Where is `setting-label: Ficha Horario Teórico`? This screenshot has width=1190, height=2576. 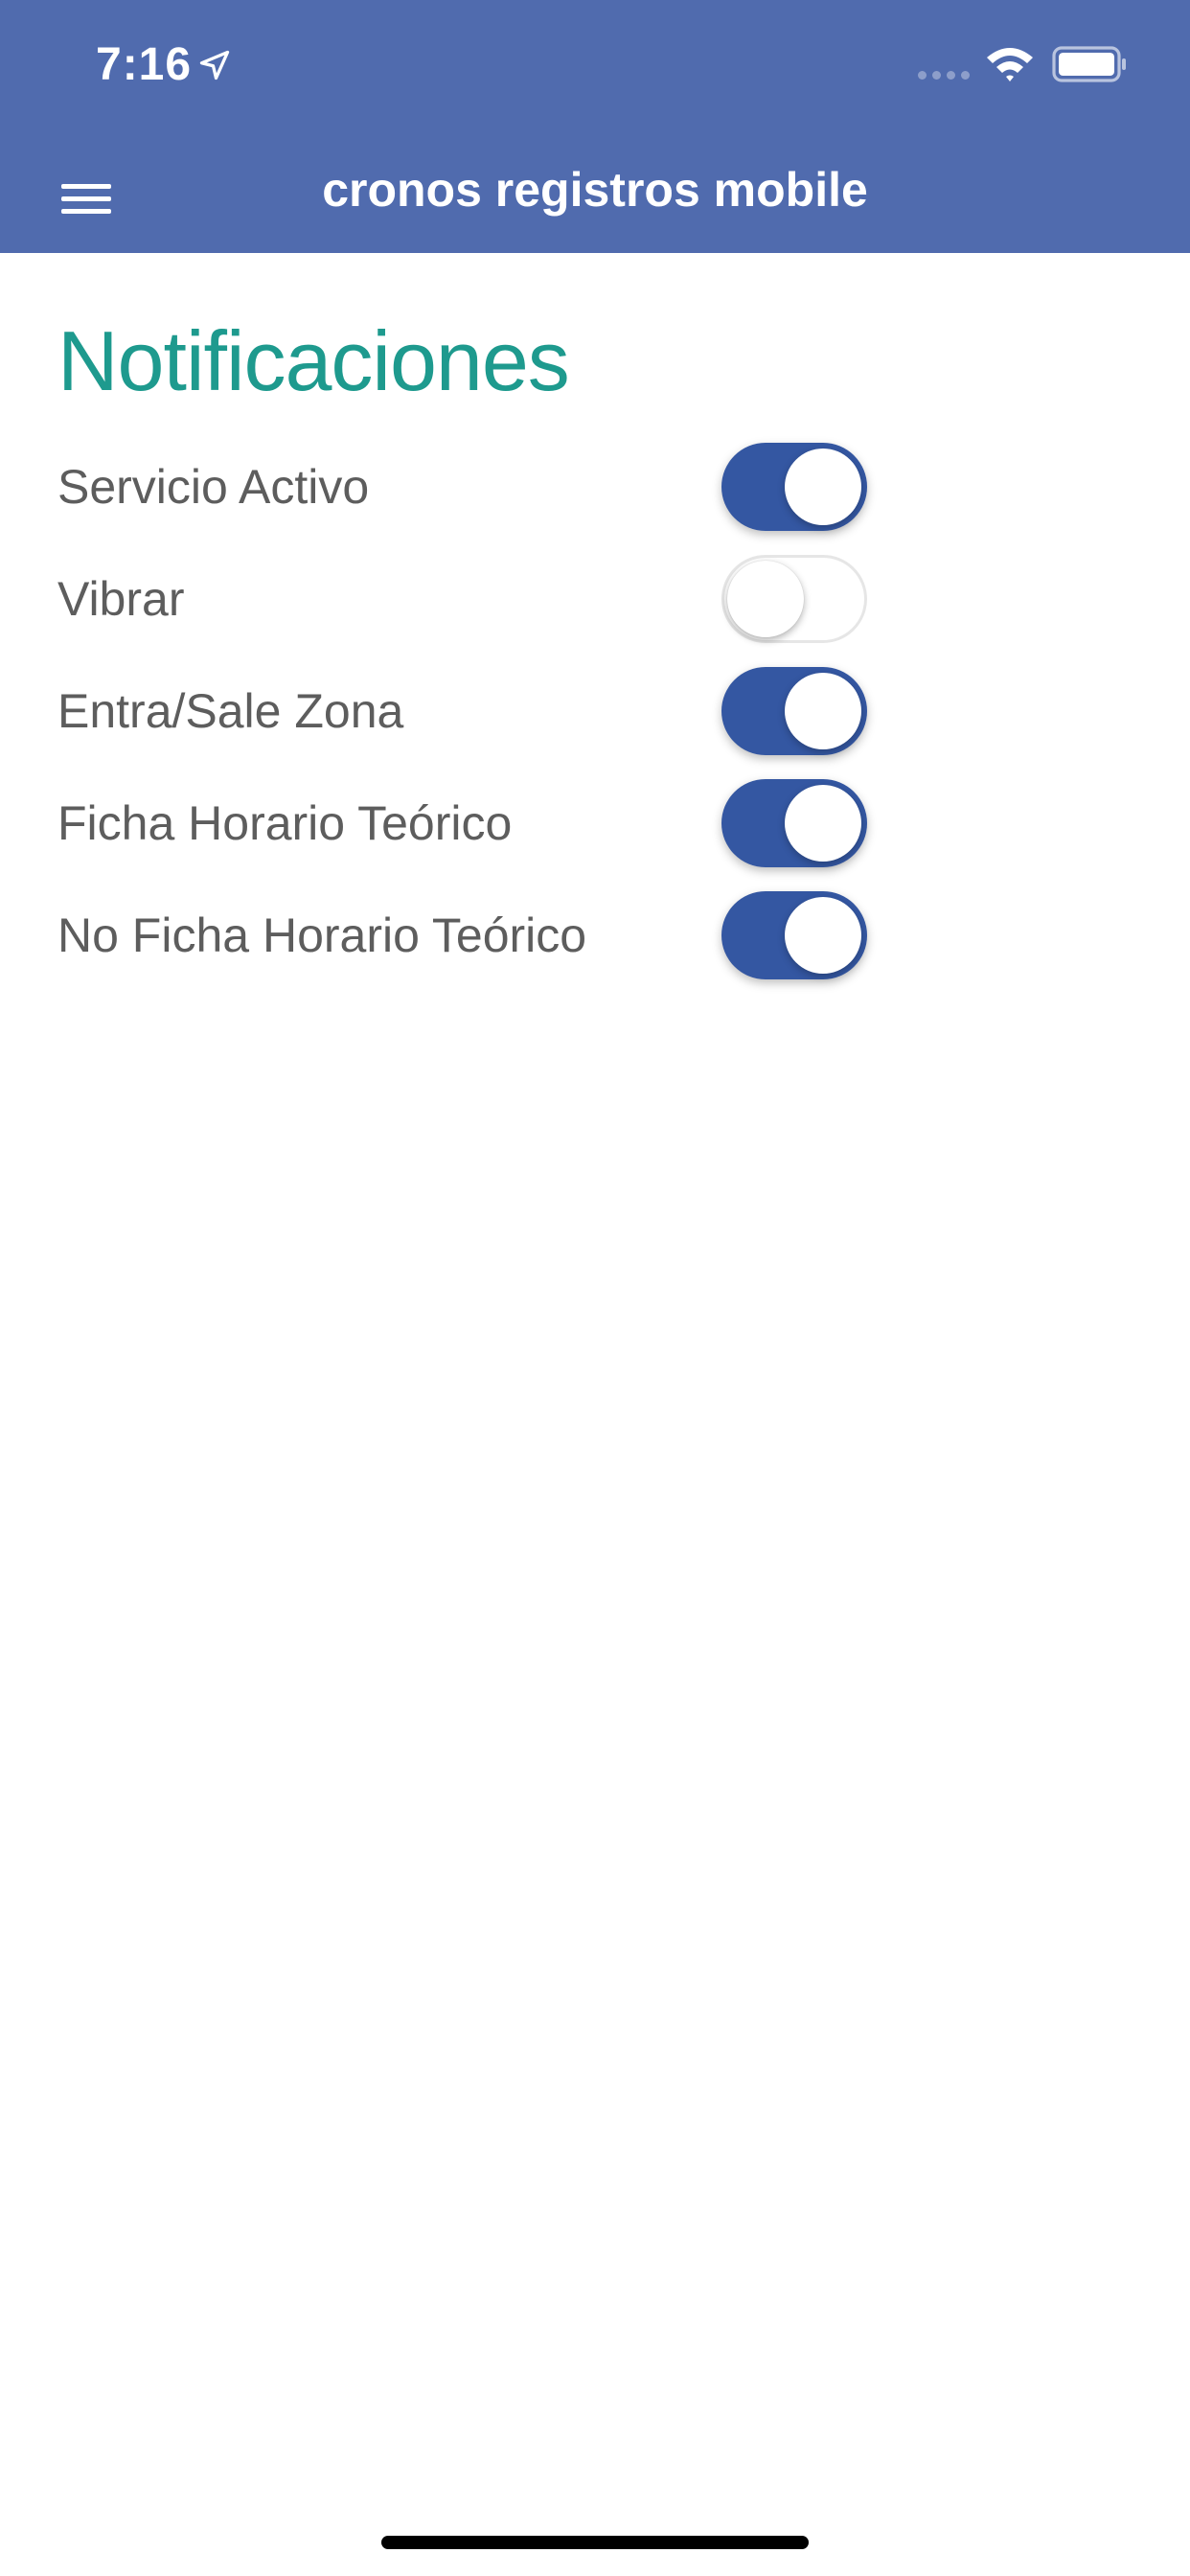
setting-label: Ficha Horario Teórico is located at coordinates (285, 823).